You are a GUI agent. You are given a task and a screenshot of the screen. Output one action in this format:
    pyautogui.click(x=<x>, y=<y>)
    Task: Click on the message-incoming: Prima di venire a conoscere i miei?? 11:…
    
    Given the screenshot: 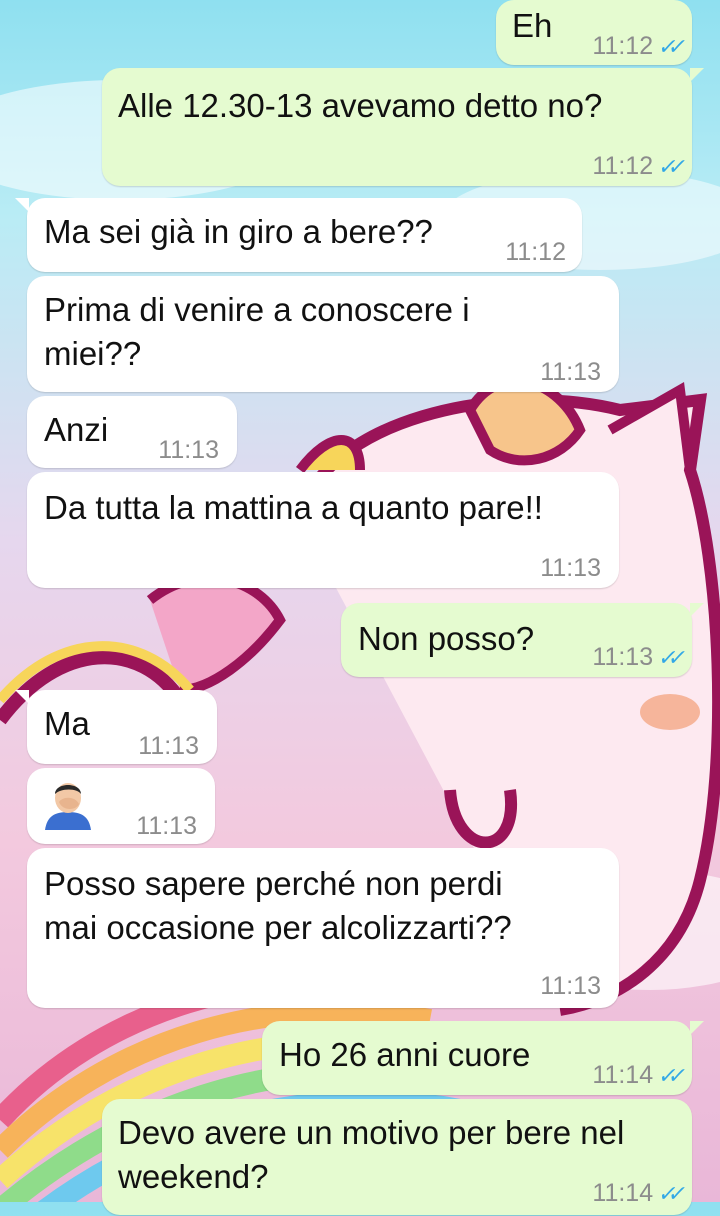 What is the action you would take?
    pyautogui.click(x=323, y=334)
    